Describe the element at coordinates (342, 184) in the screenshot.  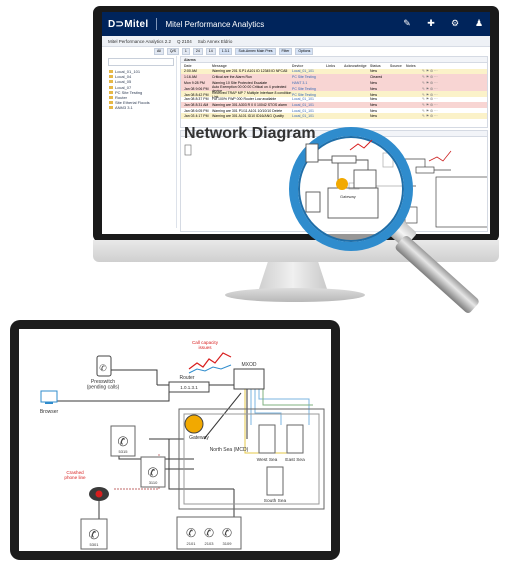
I see `satellite-dish-icon` at that location.